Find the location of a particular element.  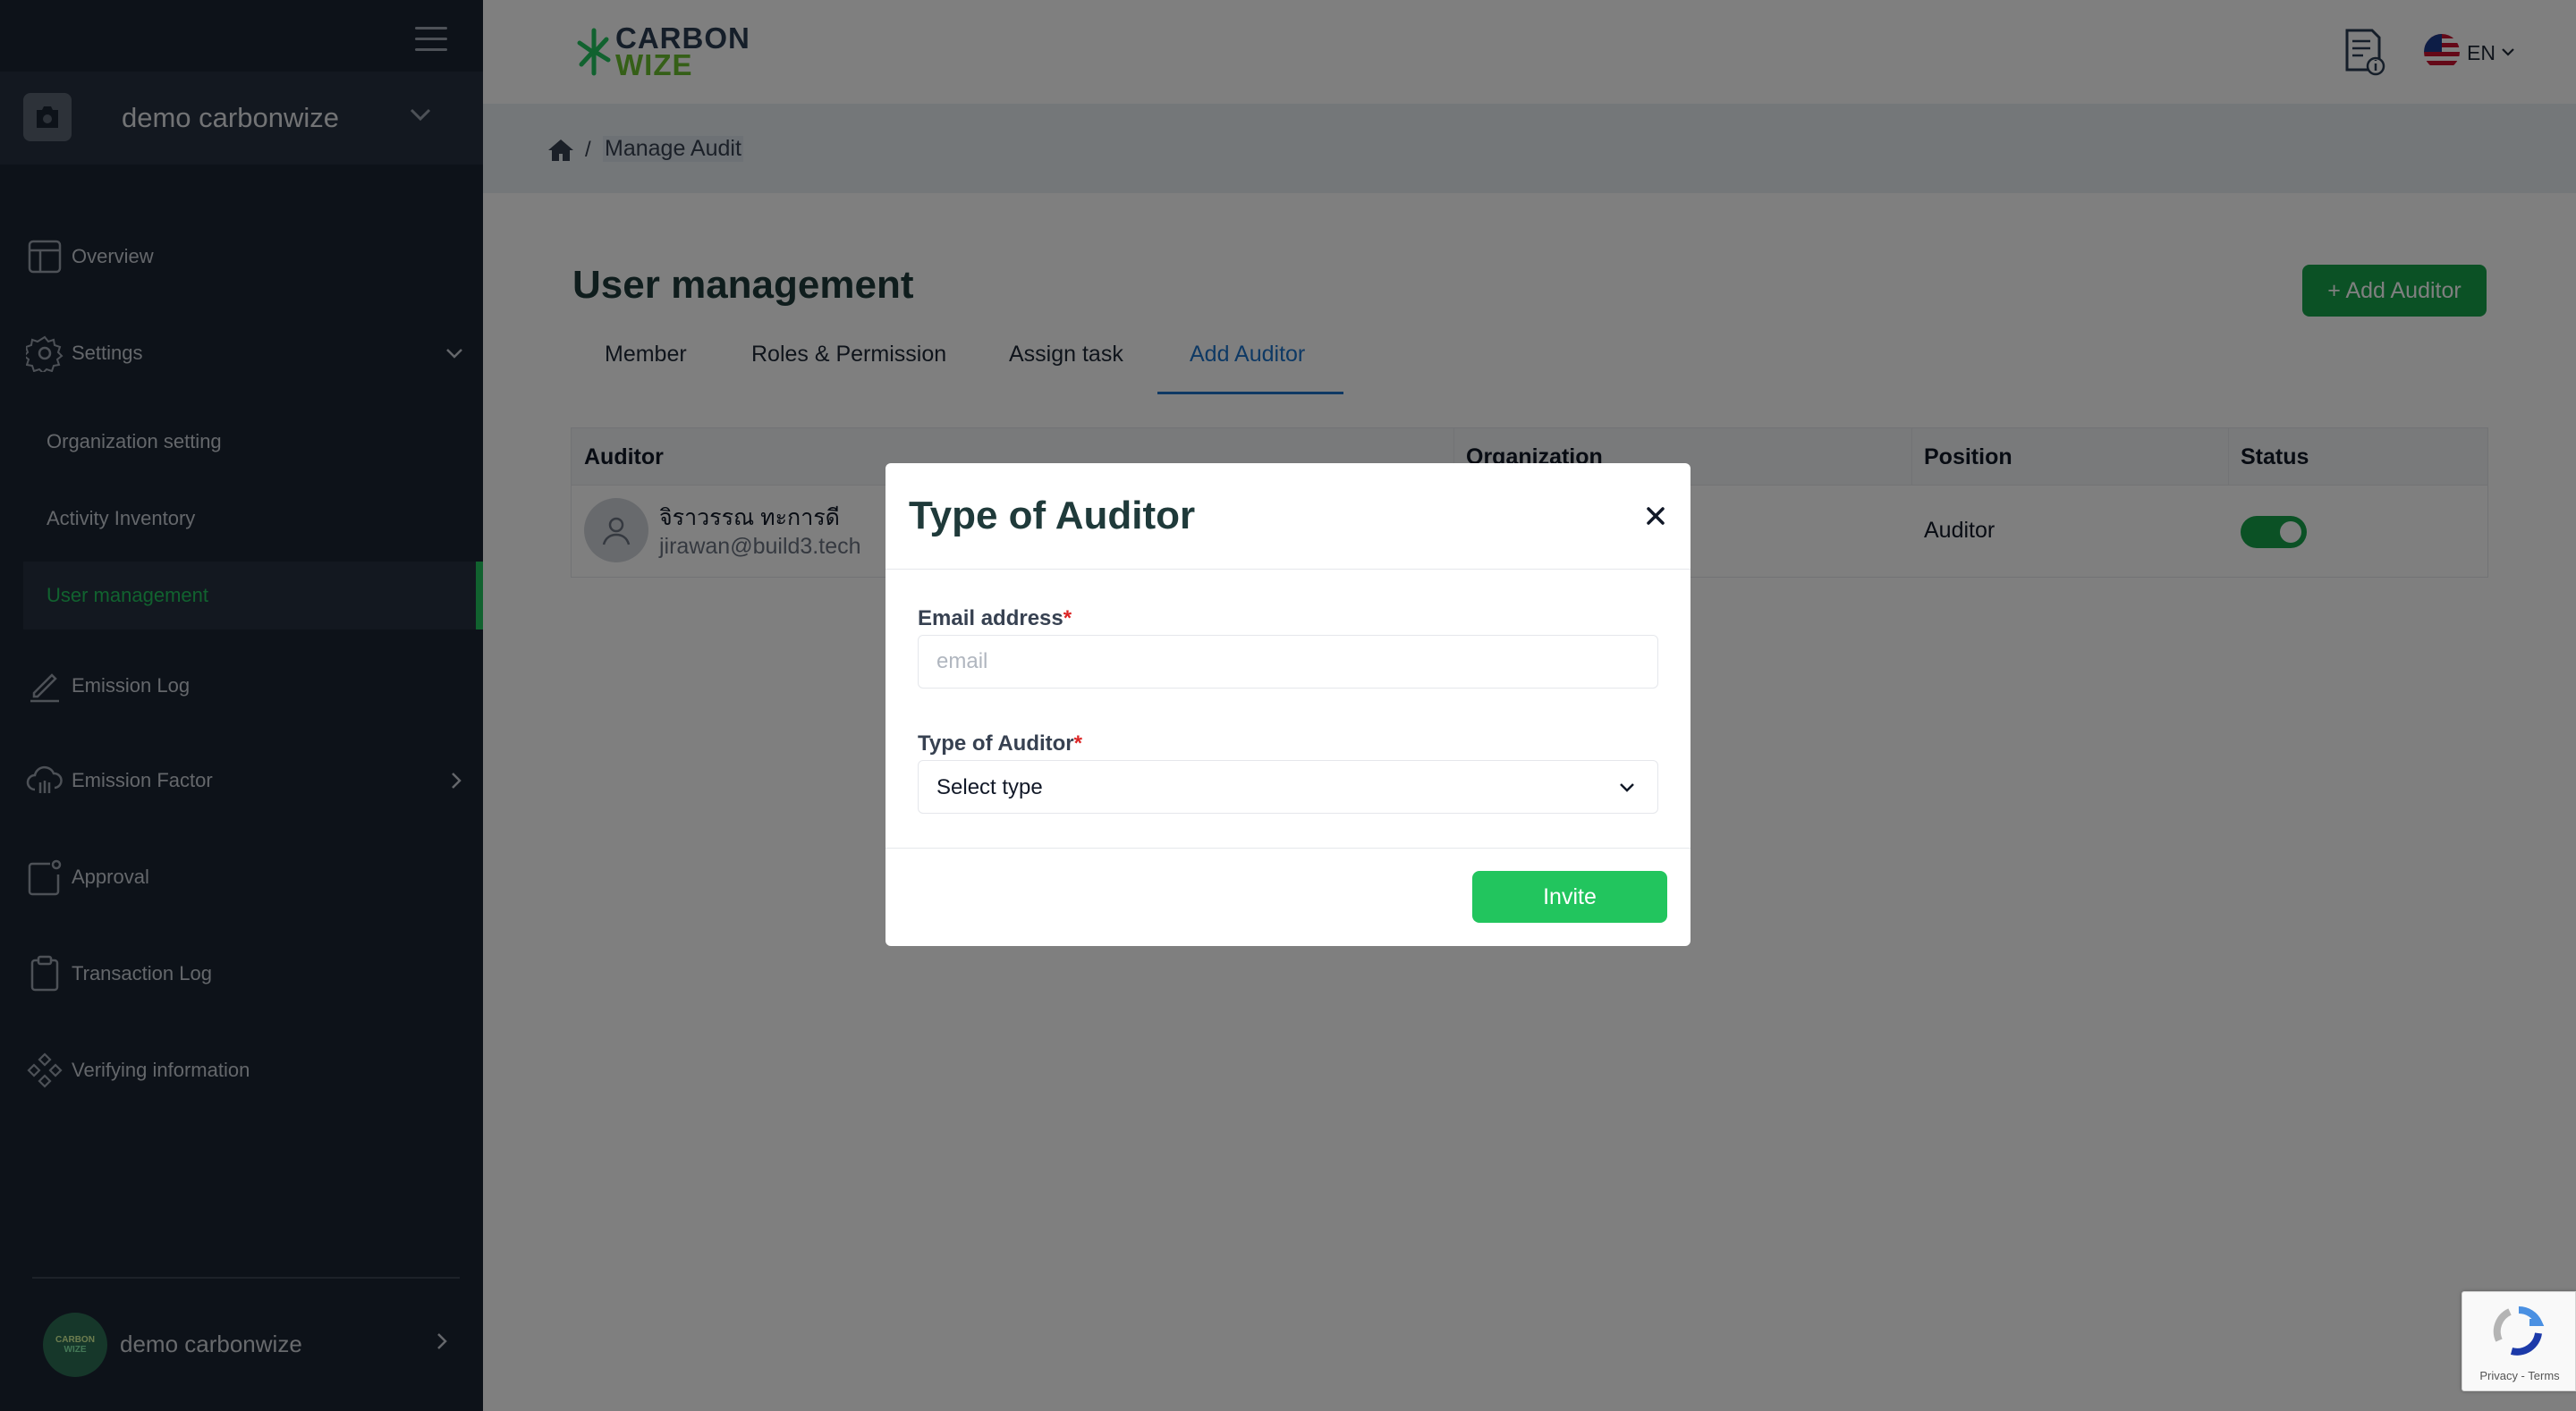

selected-value: Select type is located at coordinates (989, 787).